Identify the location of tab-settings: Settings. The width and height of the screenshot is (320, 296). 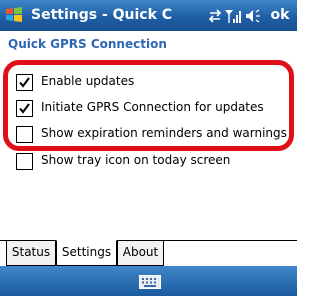
(86, 253).